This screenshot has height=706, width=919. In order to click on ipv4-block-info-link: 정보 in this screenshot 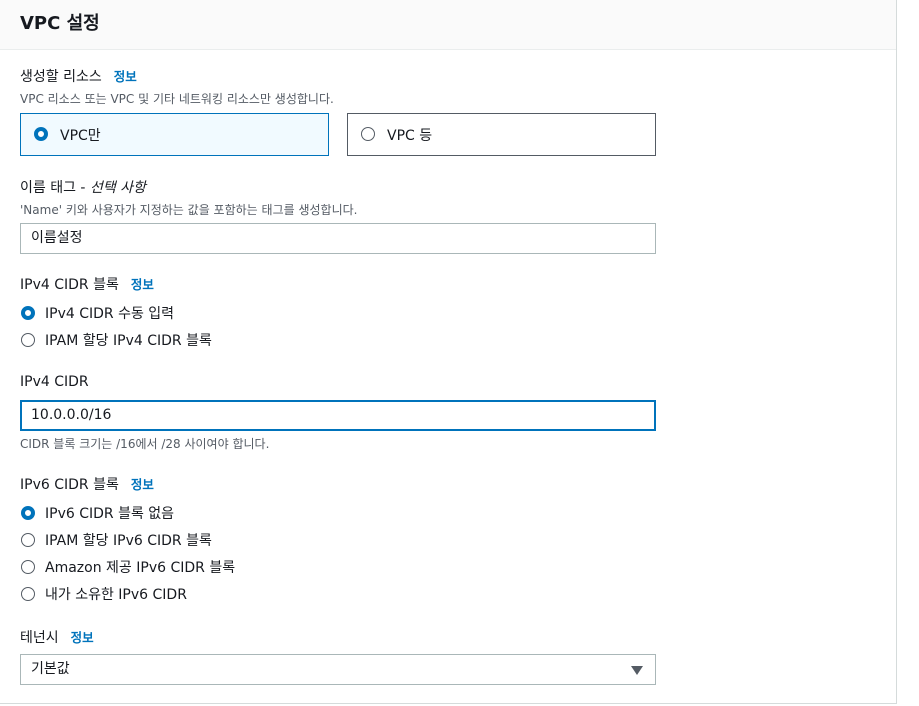, I will do `click(142, 284)`.